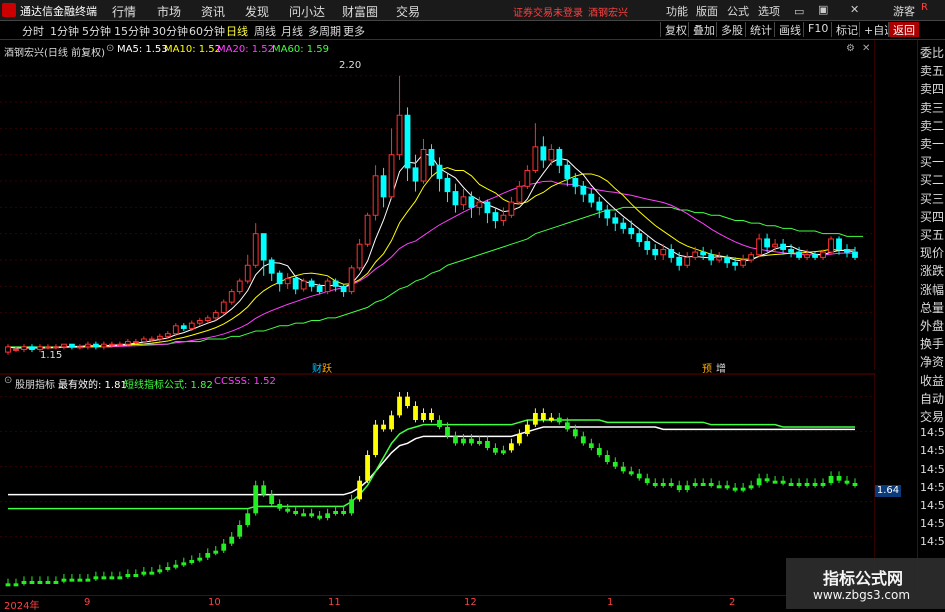 This screenshot has height=612, width=945. Describe the element at coordinates (207, 31) in the screenshot. I see `period-60min: 60分钟` at that location.